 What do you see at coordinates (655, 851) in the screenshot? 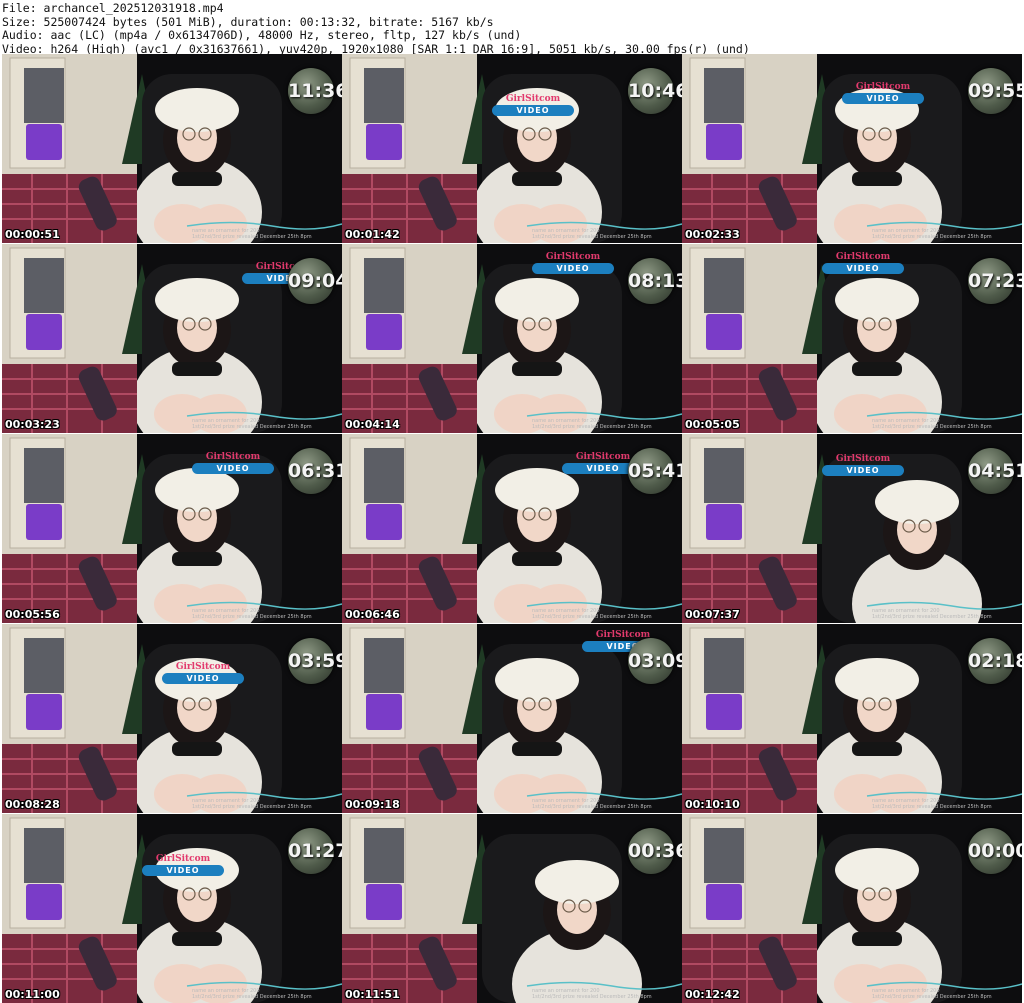
I see `countdown-clock-text: 00:36` at bounding box center [655, 851].